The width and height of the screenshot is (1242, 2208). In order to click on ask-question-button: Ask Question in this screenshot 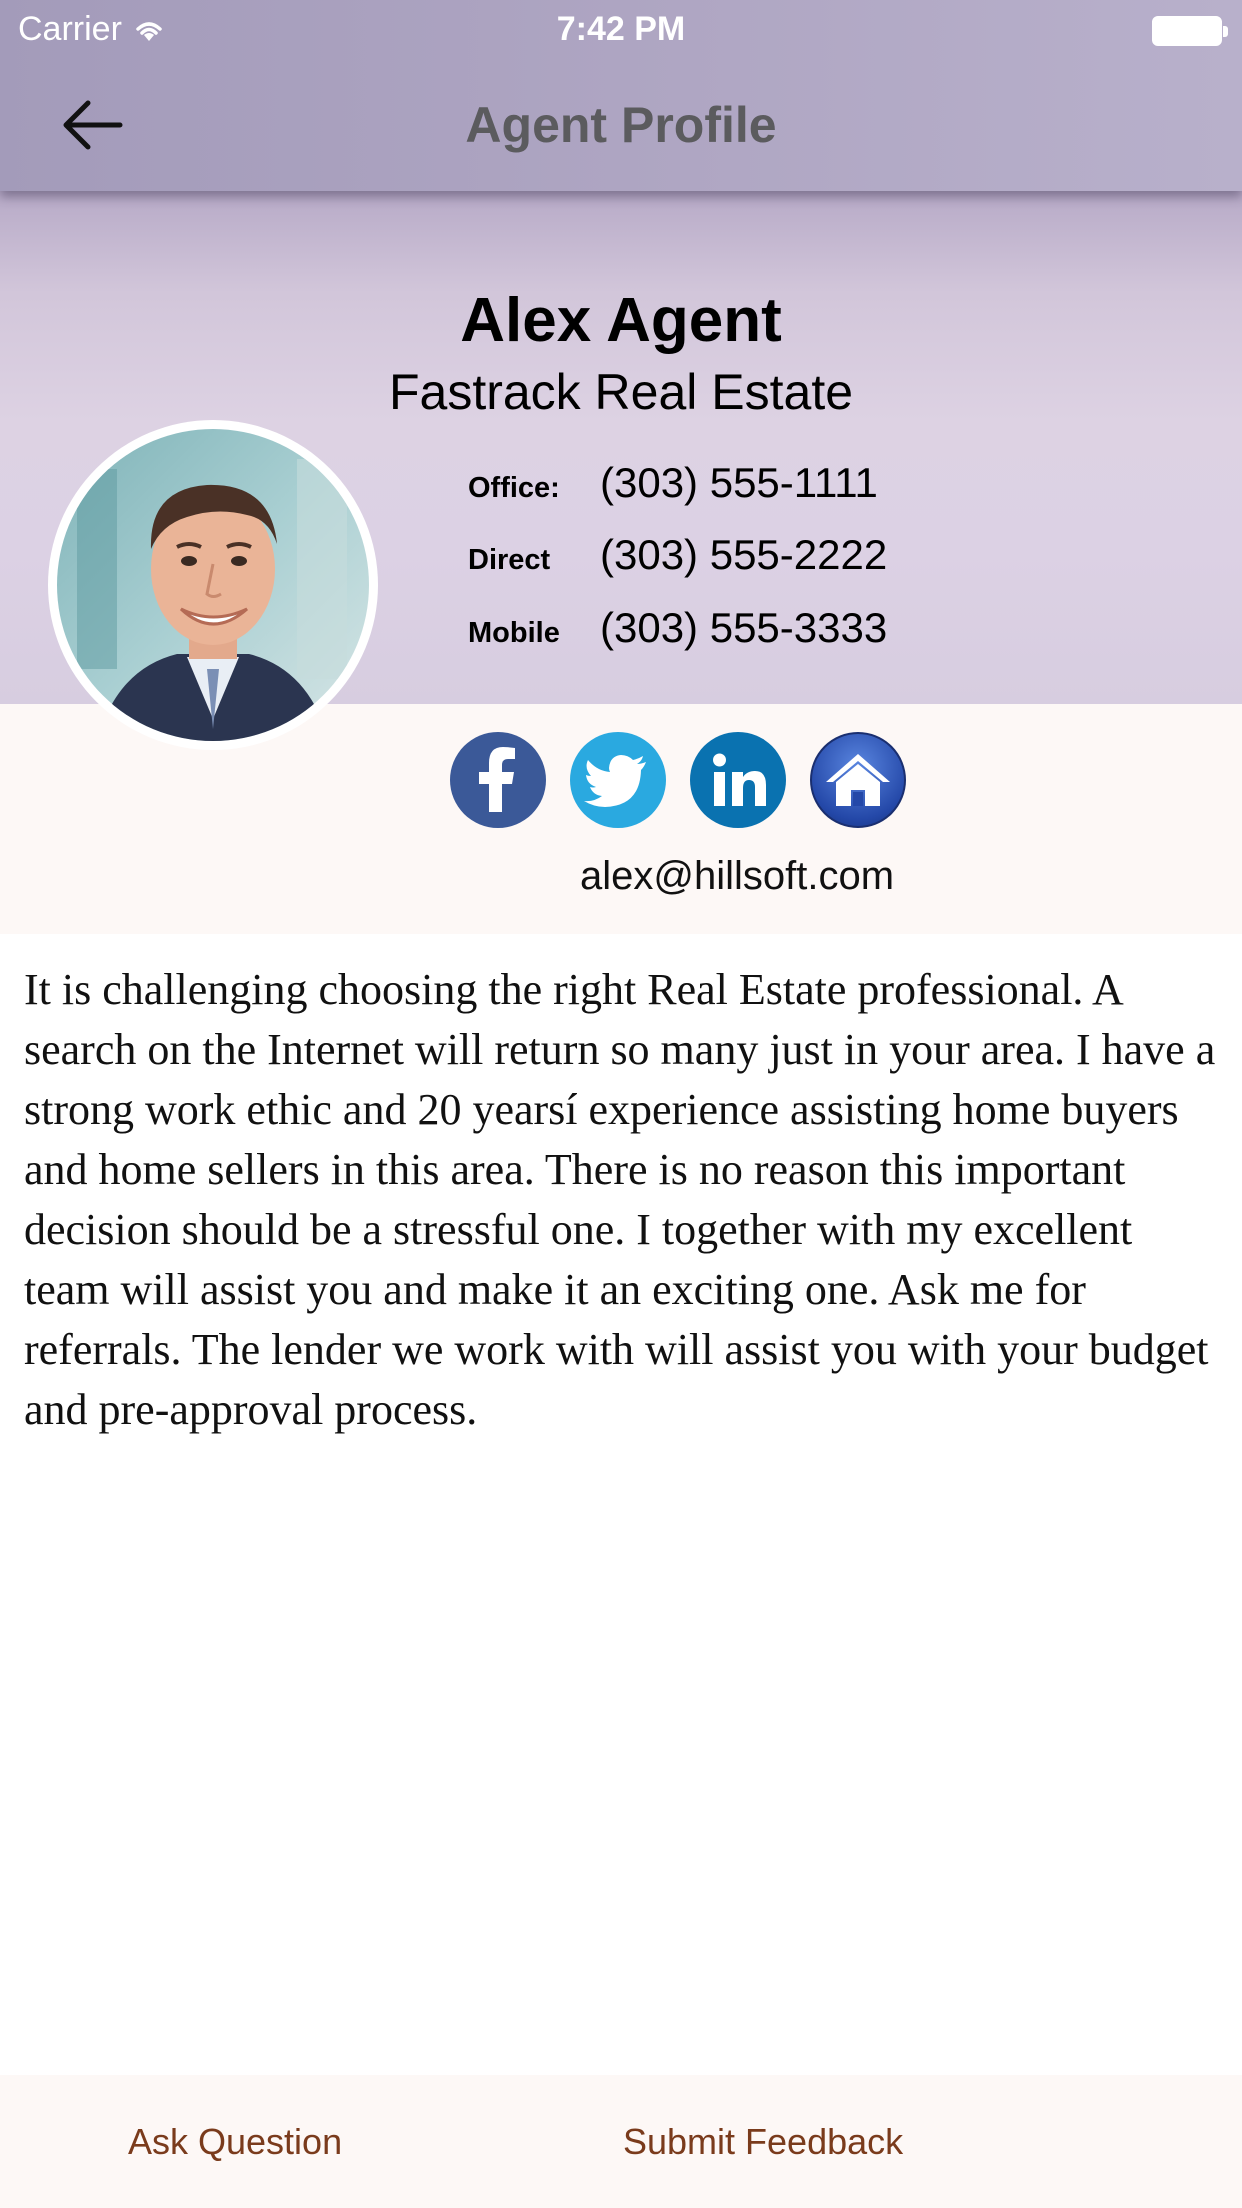, I will do `click(235, 2142)`.